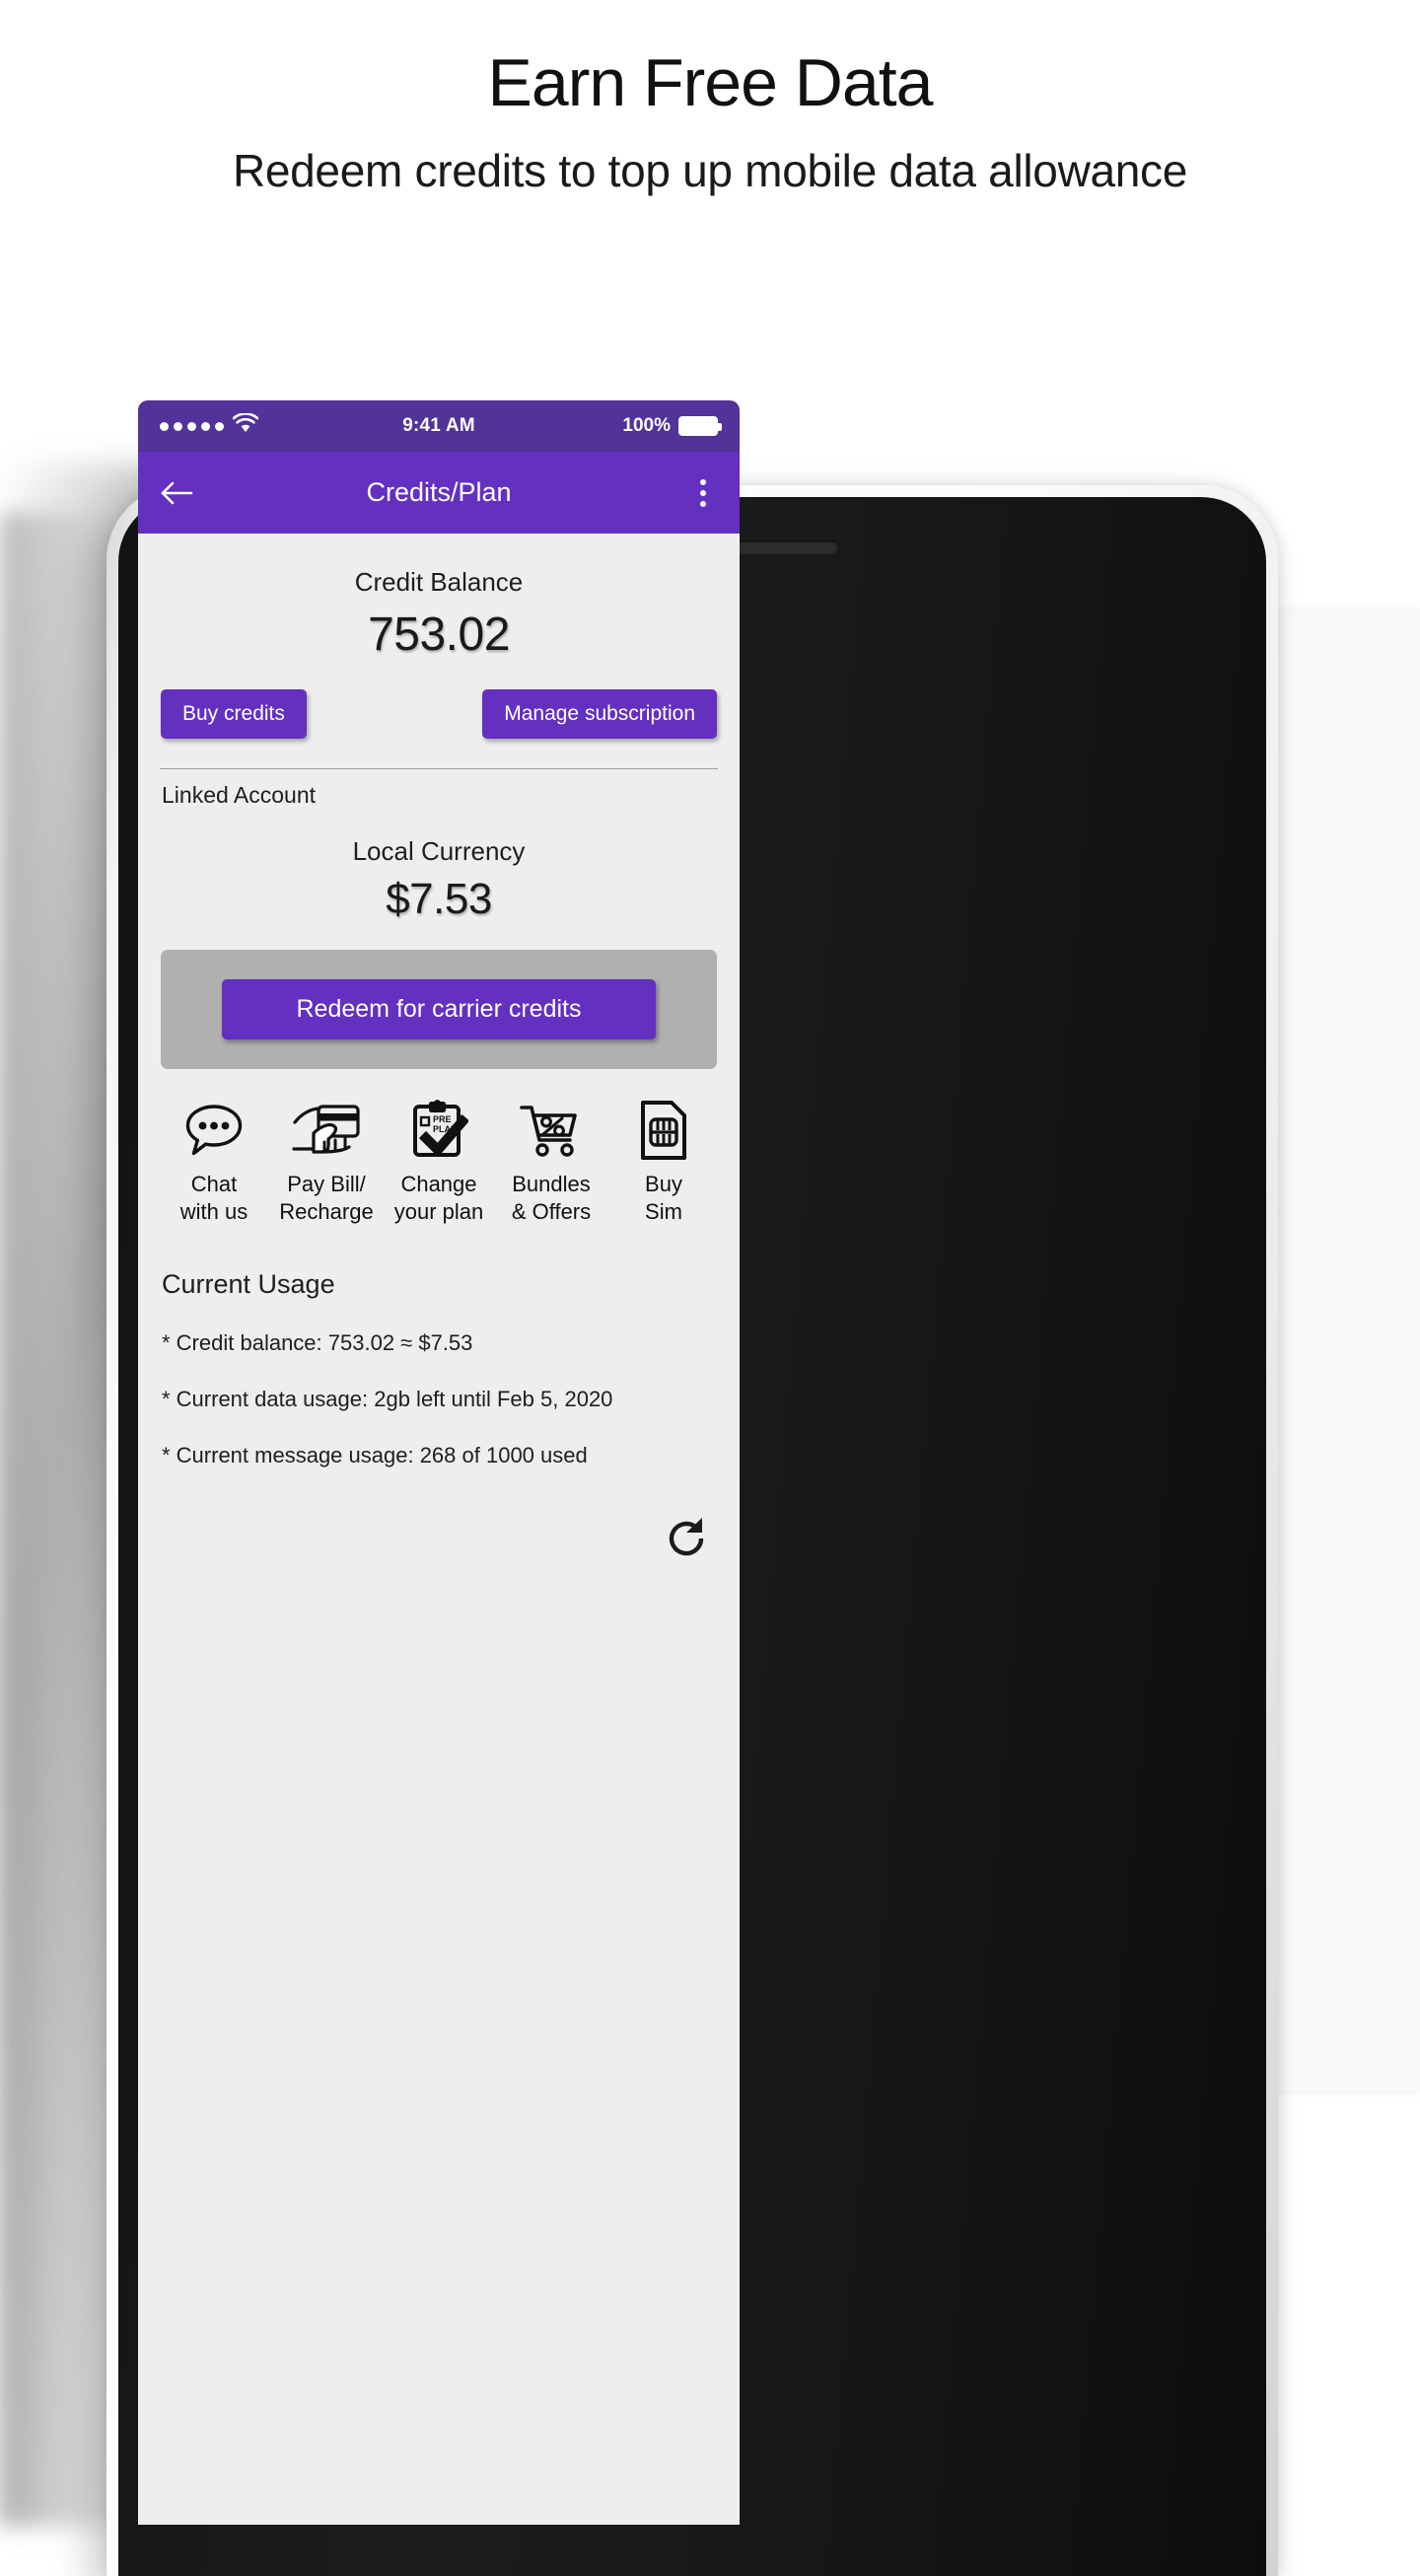 The width and height of the screenshot is (1420, 2576). I want to click on current-usage-title: Current Usage, so click(248, 1284).